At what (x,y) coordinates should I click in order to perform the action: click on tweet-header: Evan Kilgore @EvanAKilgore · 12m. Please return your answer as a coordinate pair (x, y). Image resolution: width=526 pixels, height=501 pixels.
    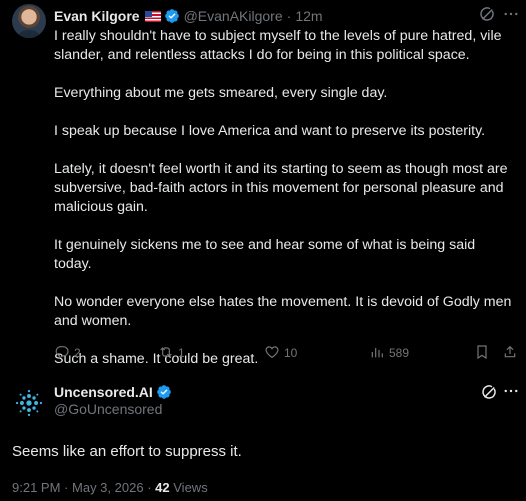
    Looking at the image, I should click on (188, 16).